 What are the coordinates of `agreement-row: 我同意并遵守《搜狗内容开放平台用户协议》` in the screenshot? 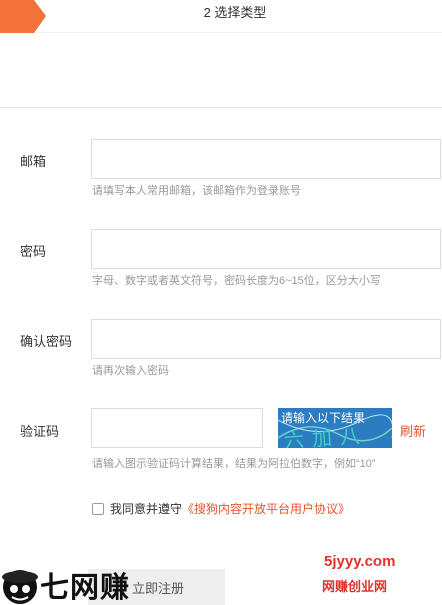 It's located at (221, 508).